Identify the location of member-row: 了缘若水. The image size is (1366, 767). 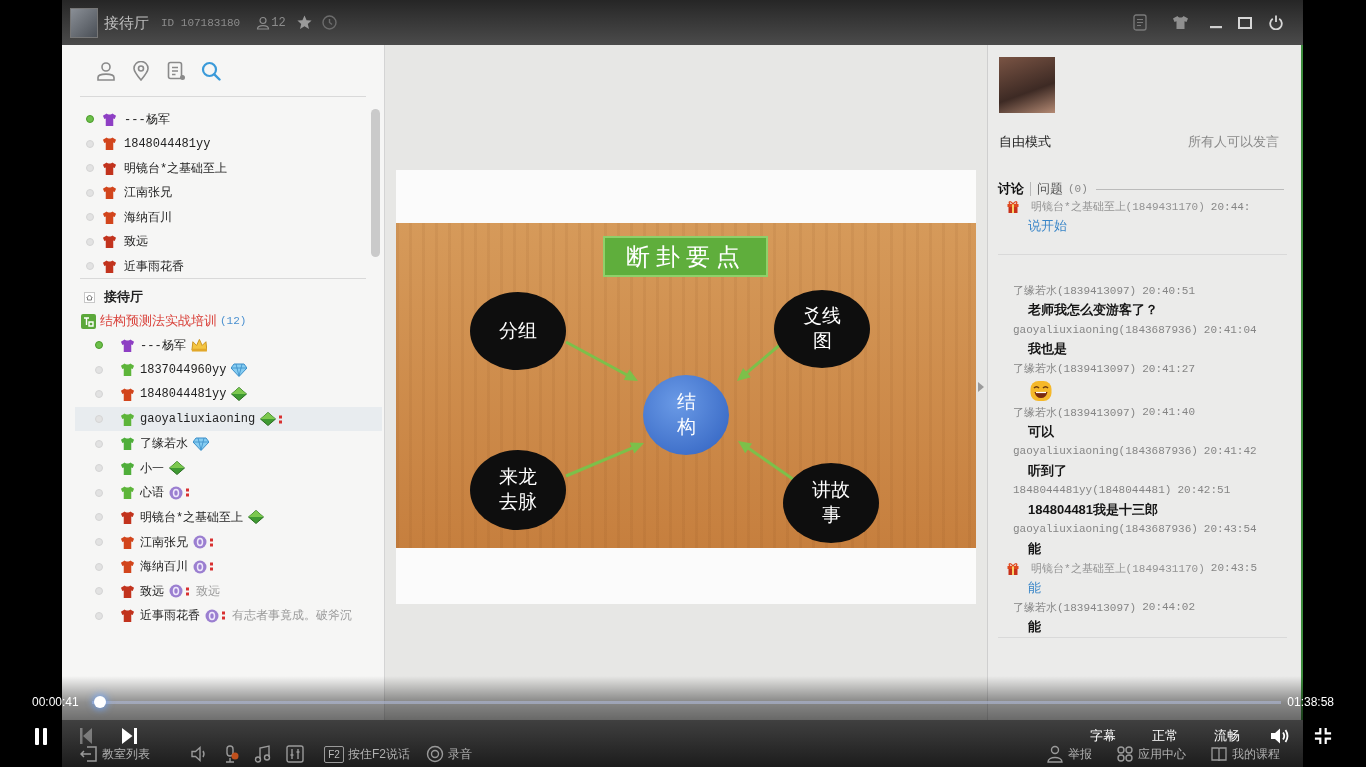
(228, 443).